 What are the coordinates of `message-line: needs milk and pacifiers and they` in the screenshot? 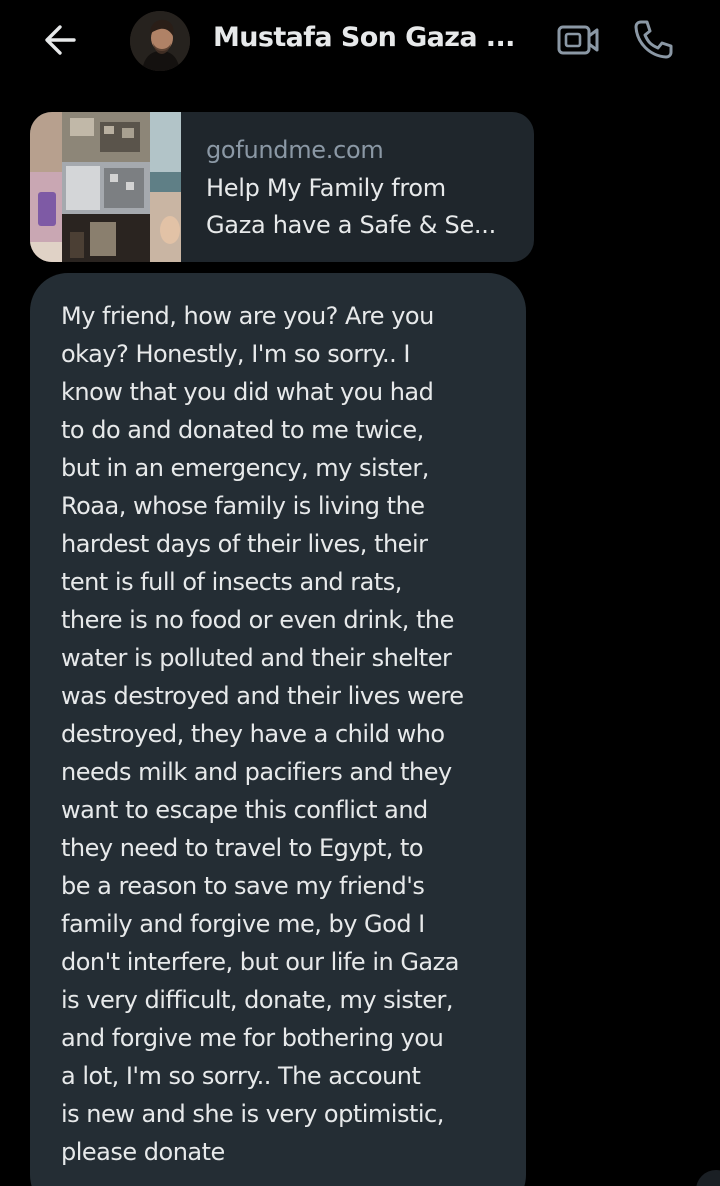 It's located at (256, 772).